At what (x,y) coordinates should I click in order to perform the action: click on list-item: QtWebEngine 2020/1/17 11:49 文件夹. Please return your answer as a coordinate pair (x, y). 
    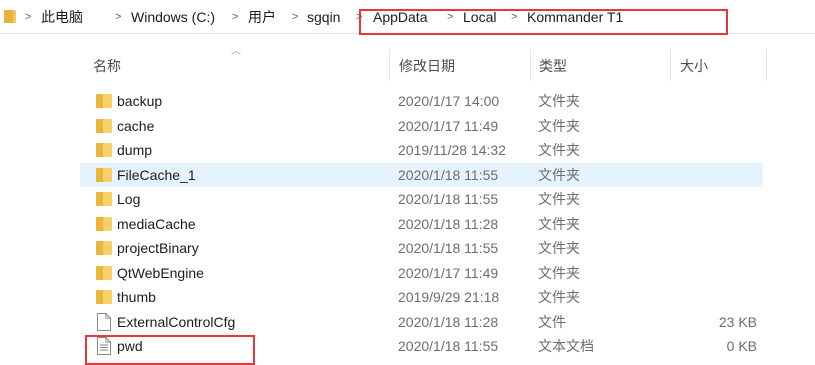
    Looking at the image, I should click on (421, 273).